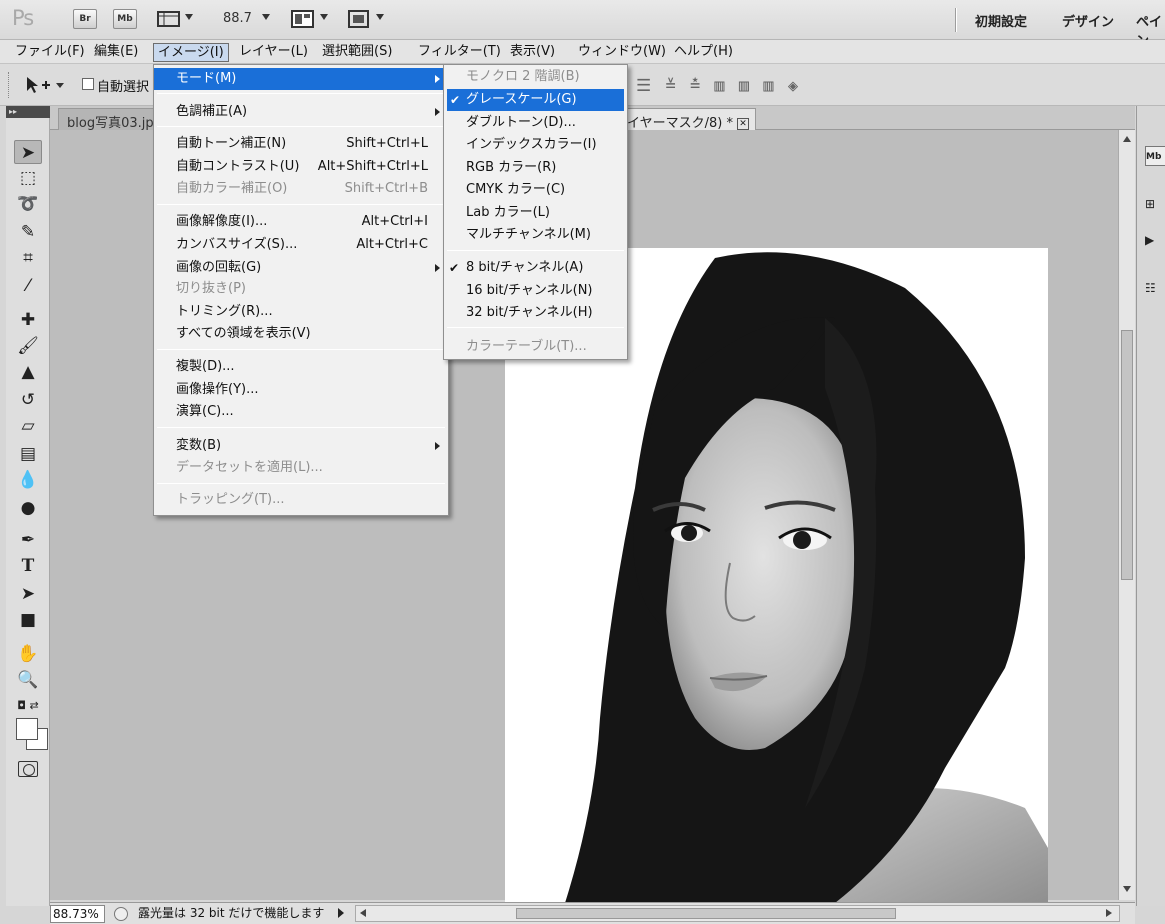 Image resolution: width=1165 pixels, height=924 pixels. What do you see at coordinates (28, 400) in the screenshot?
I see `history-brush-tool-icon: ↺` at bounding box center [28, 400].